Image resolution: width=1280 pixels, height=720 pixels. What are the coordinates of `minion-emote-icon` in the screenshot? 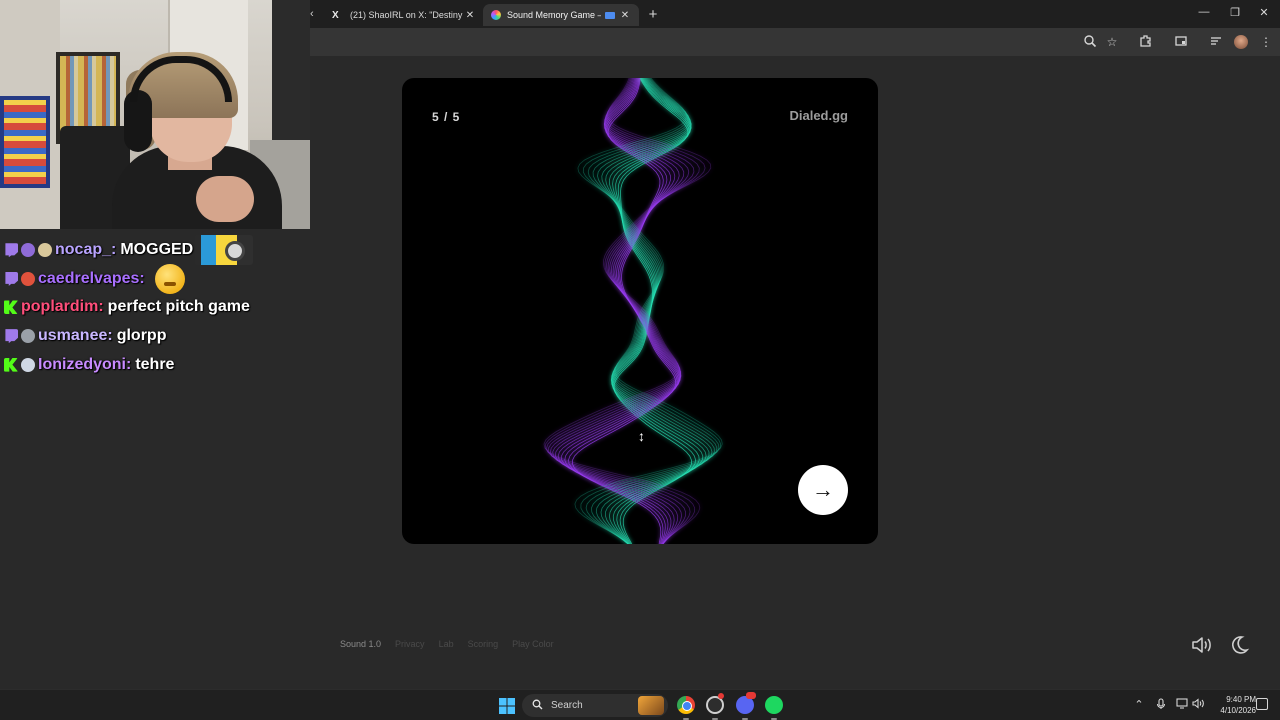 It's located at (224, 250).